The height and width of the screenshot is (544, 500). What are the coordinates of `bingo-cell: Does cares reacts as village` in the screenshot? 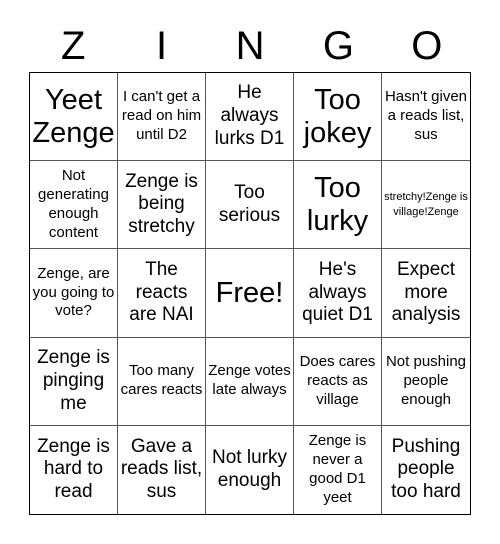 It's located at (338, 381).